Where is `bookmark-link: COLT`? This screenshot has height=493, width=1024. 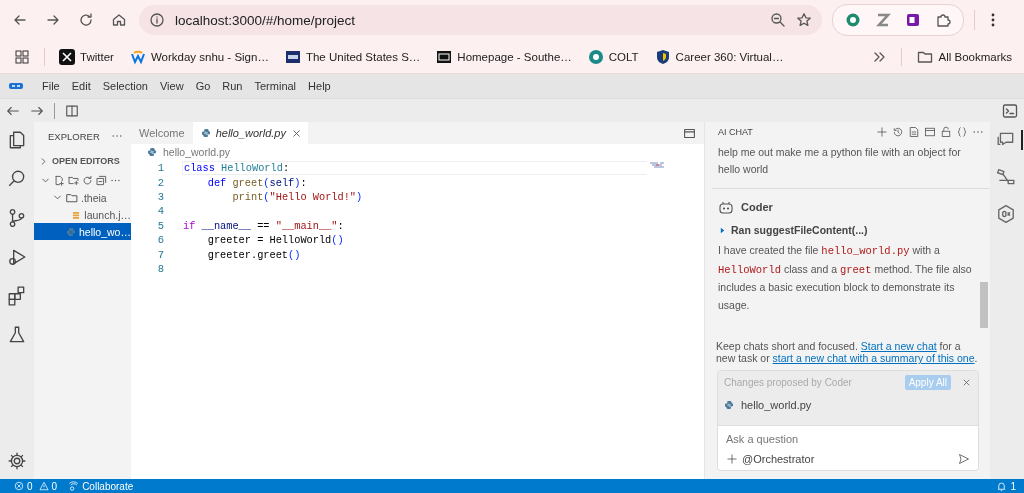 bookmark-link: COLT is located at coordinates (623, 56).